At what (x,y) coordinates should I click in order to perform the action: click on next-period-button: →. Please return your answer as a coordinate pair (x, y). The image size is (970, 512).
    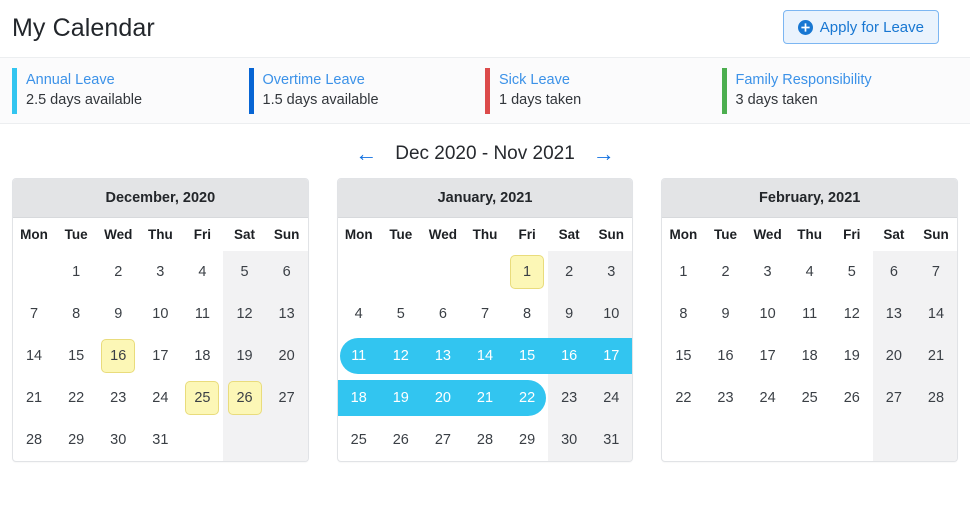
    Looking at the image, I should click on (604, 154).